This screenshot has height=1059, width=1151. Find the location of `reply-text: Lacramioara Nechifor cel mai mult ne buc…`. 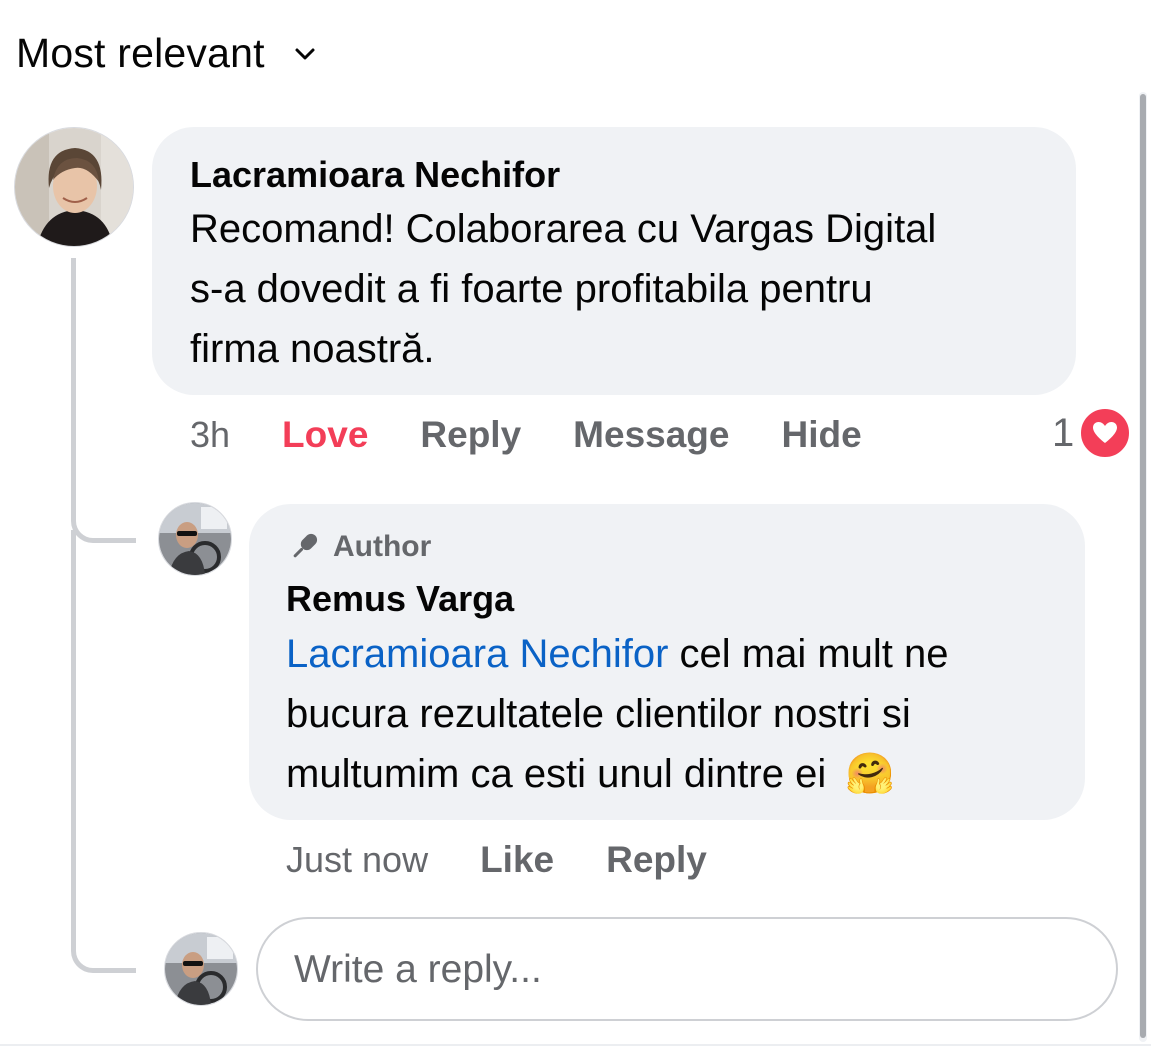

reply-text: Lacramioara Nechifor cel mai mult ne buc… is located at coordinates (617, 714).